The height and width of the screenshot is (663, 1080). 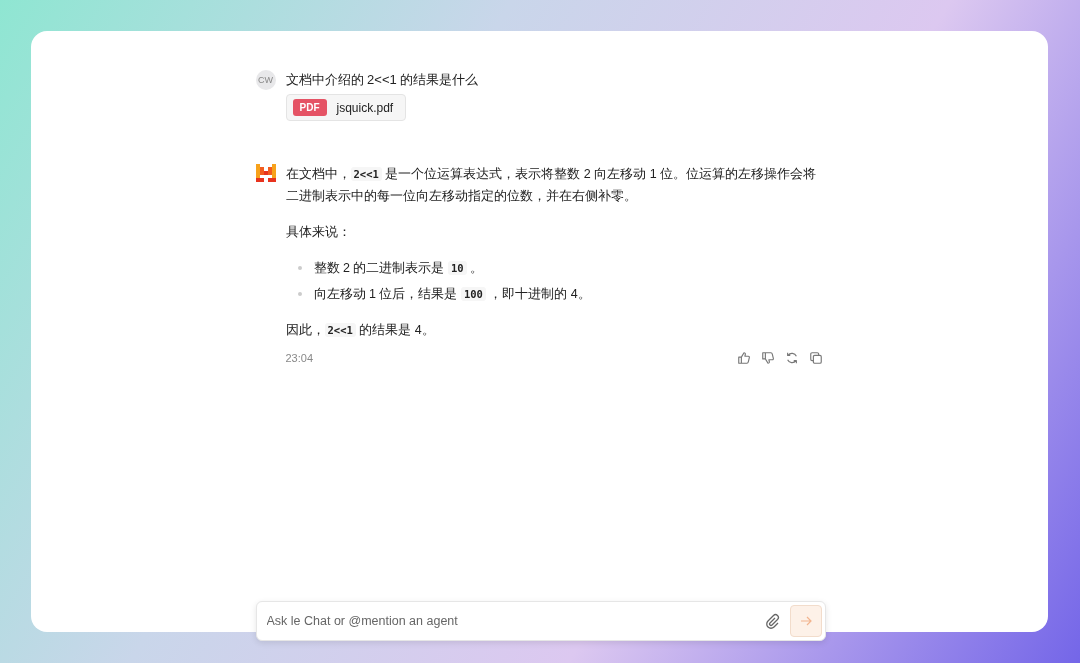 What do you see at coordinates (551, 185) in the screenshot?
I see `reply-paragraph: 在文档中，2<<1 是一个位运算表达式，表示将整数 2 向左移动 1 位。位运算的左移操作会将二进制表示中的每一位向左移动指定的位数，并在右侧补零。` at bounding box center [551, 185].